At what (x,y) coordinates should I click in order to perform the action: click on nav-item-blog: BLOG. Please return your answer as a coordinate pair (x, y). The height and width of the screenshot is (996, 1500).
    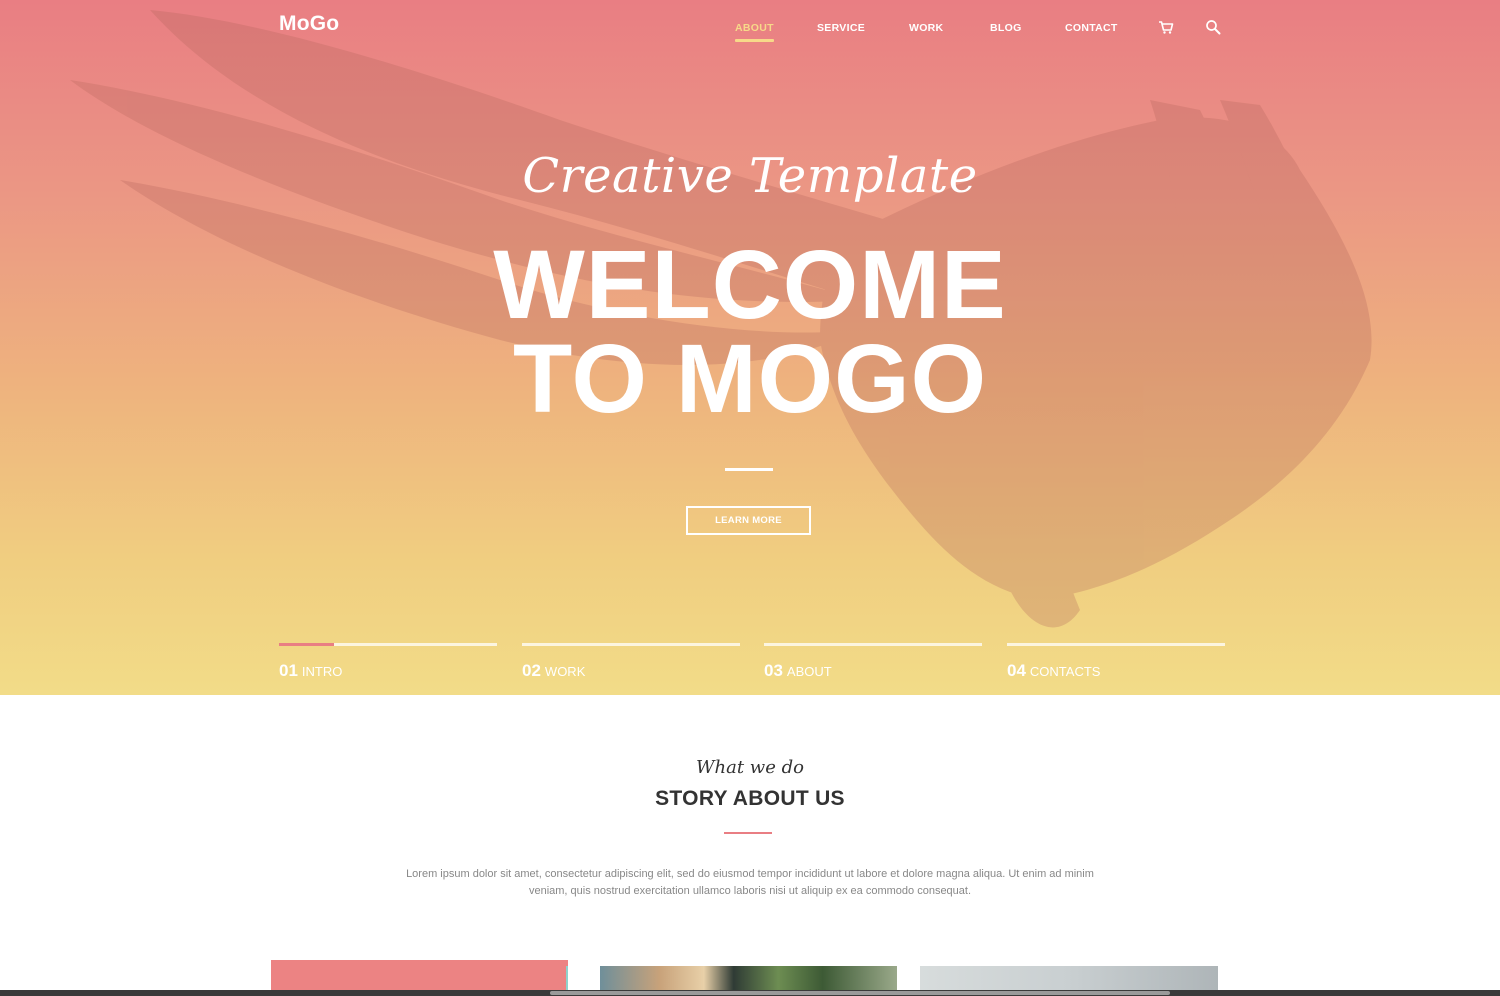
    Looking at the image, I should click on (1006, 28).